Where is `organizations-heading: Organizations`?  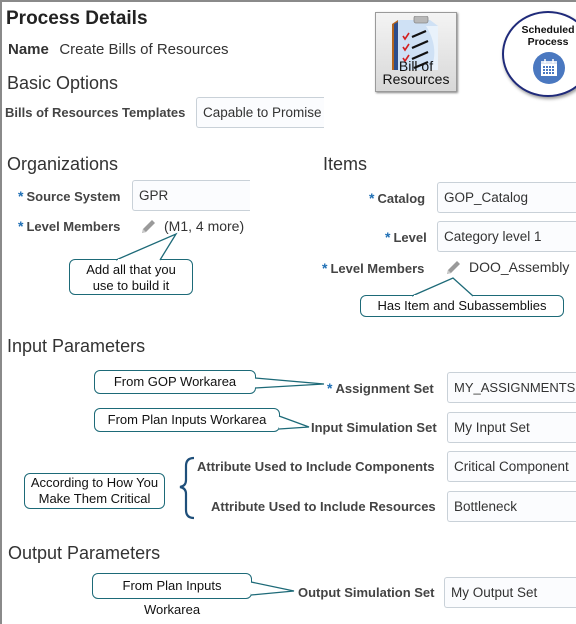 organizations-heading: Organizations is located at coordinates (63, 164).